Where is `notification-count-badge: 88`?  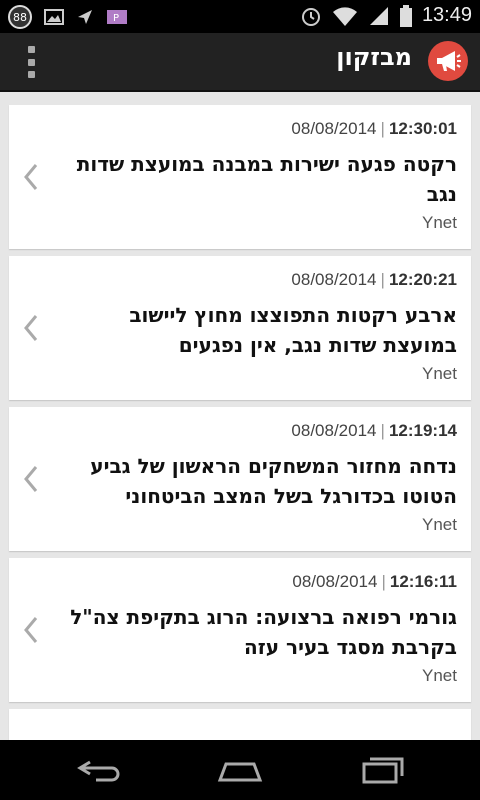 notification-count-badge: 88 is located at coordinates (20, 17).